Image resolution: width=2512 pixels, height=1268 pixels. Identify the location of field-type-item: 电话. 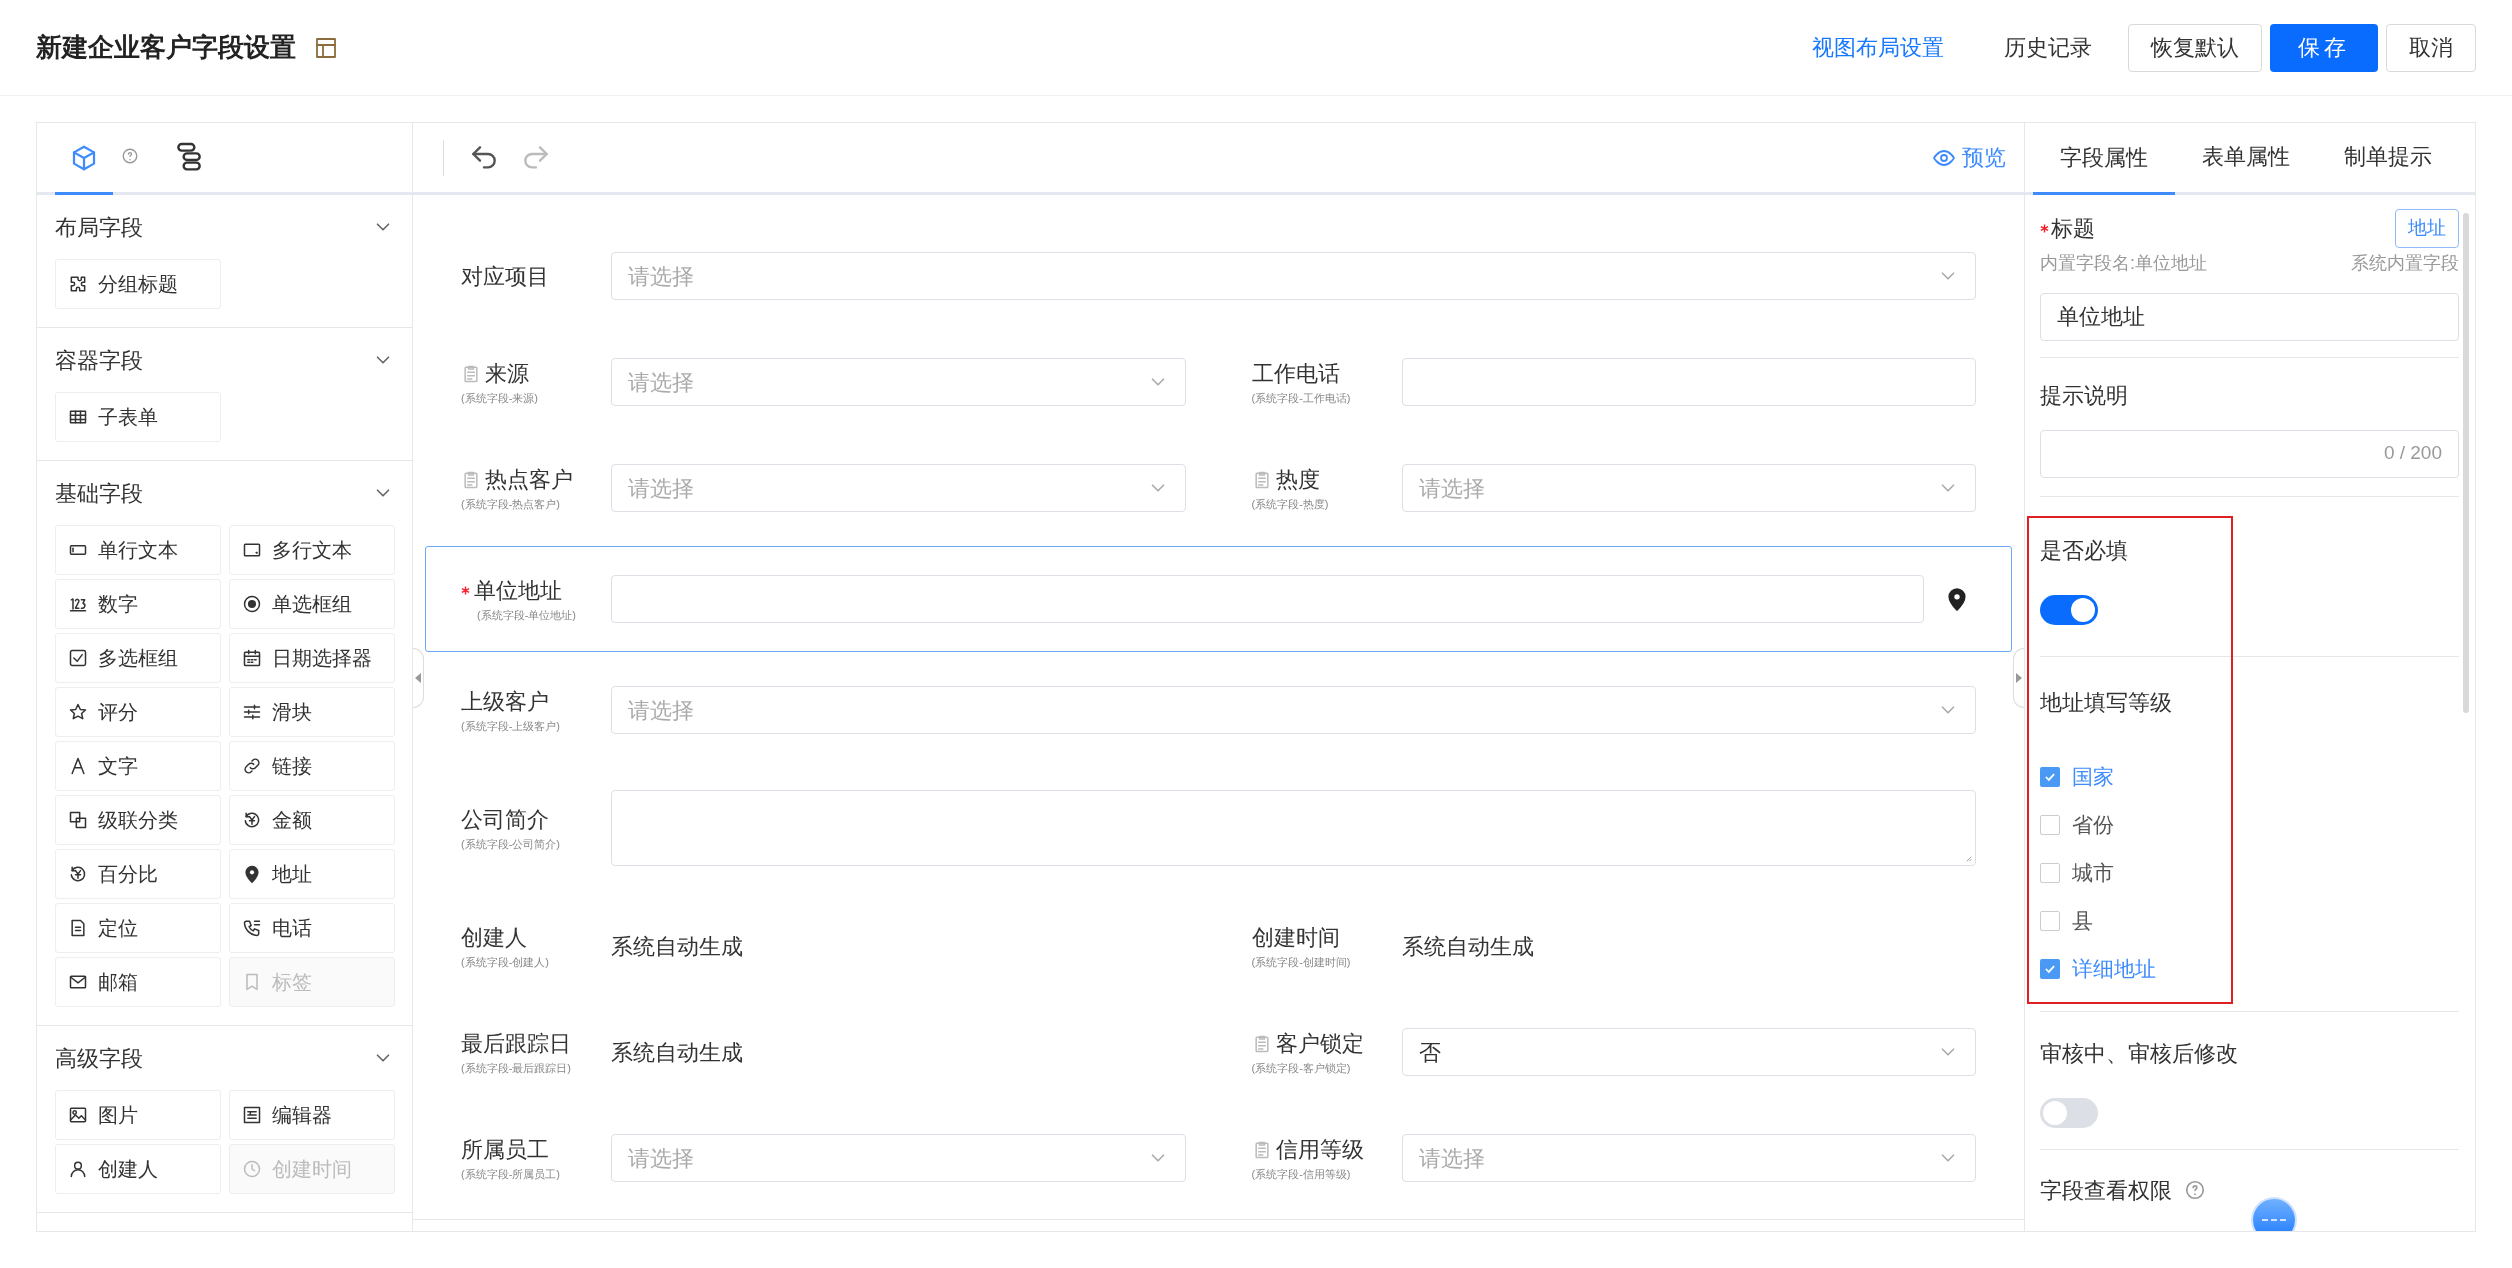
(312, 928).